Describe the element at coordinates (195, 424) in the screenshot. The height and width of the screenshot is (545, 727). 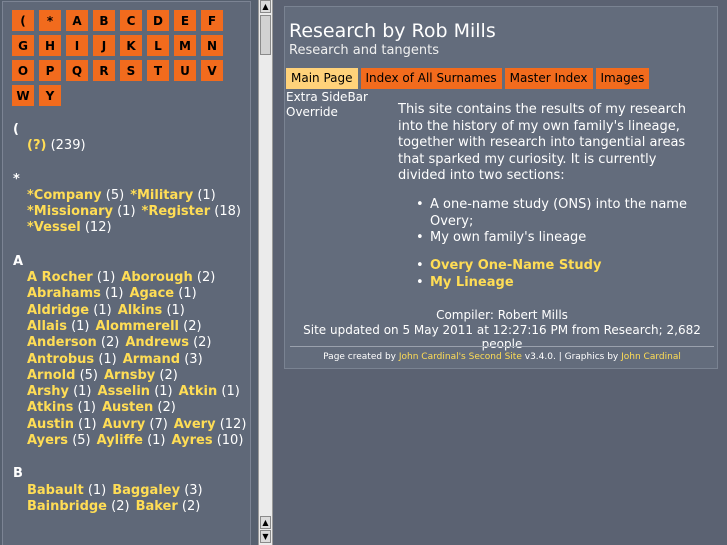
I see `surname-link: Avery` at that location.